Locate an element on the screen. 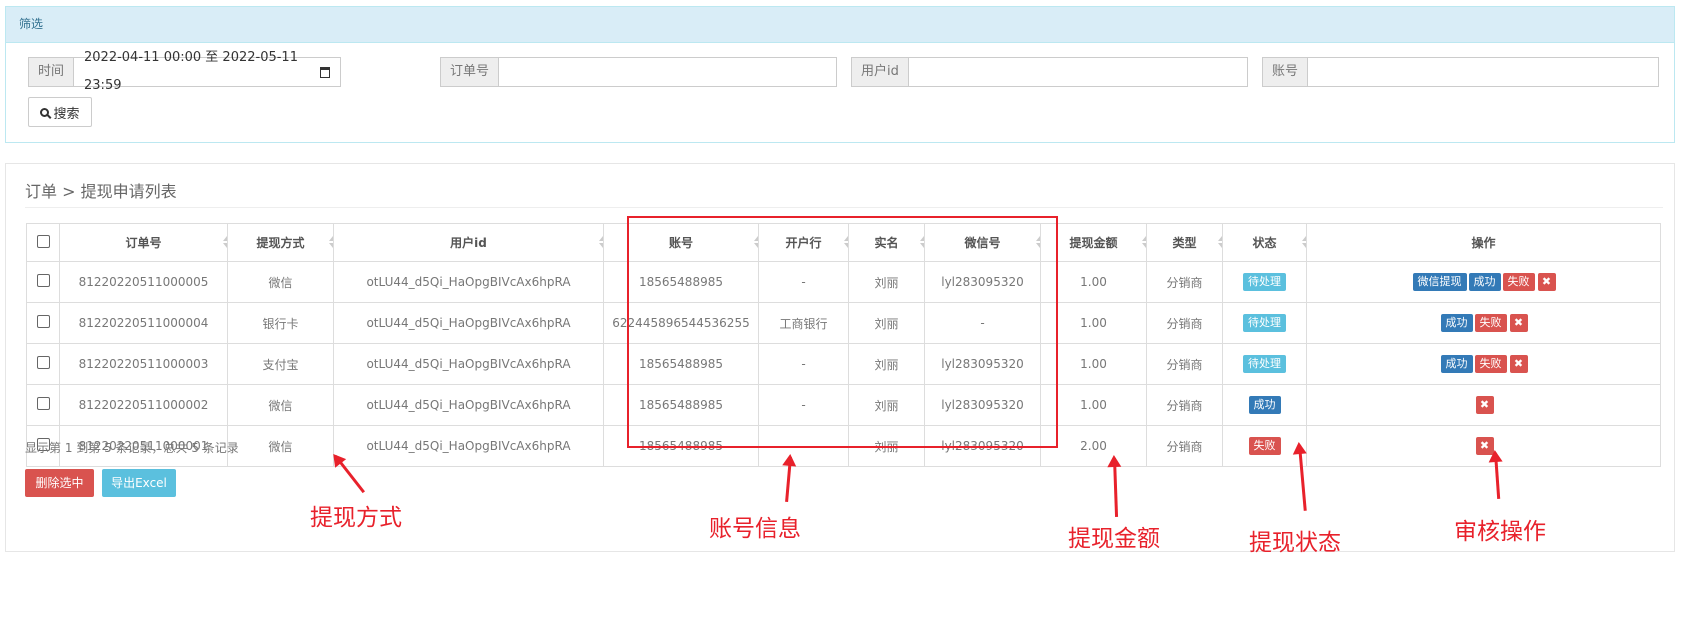 The height and width of the screenshot is (638, 1681). status-badge: 成功 is located at coordinates (1264, 405).